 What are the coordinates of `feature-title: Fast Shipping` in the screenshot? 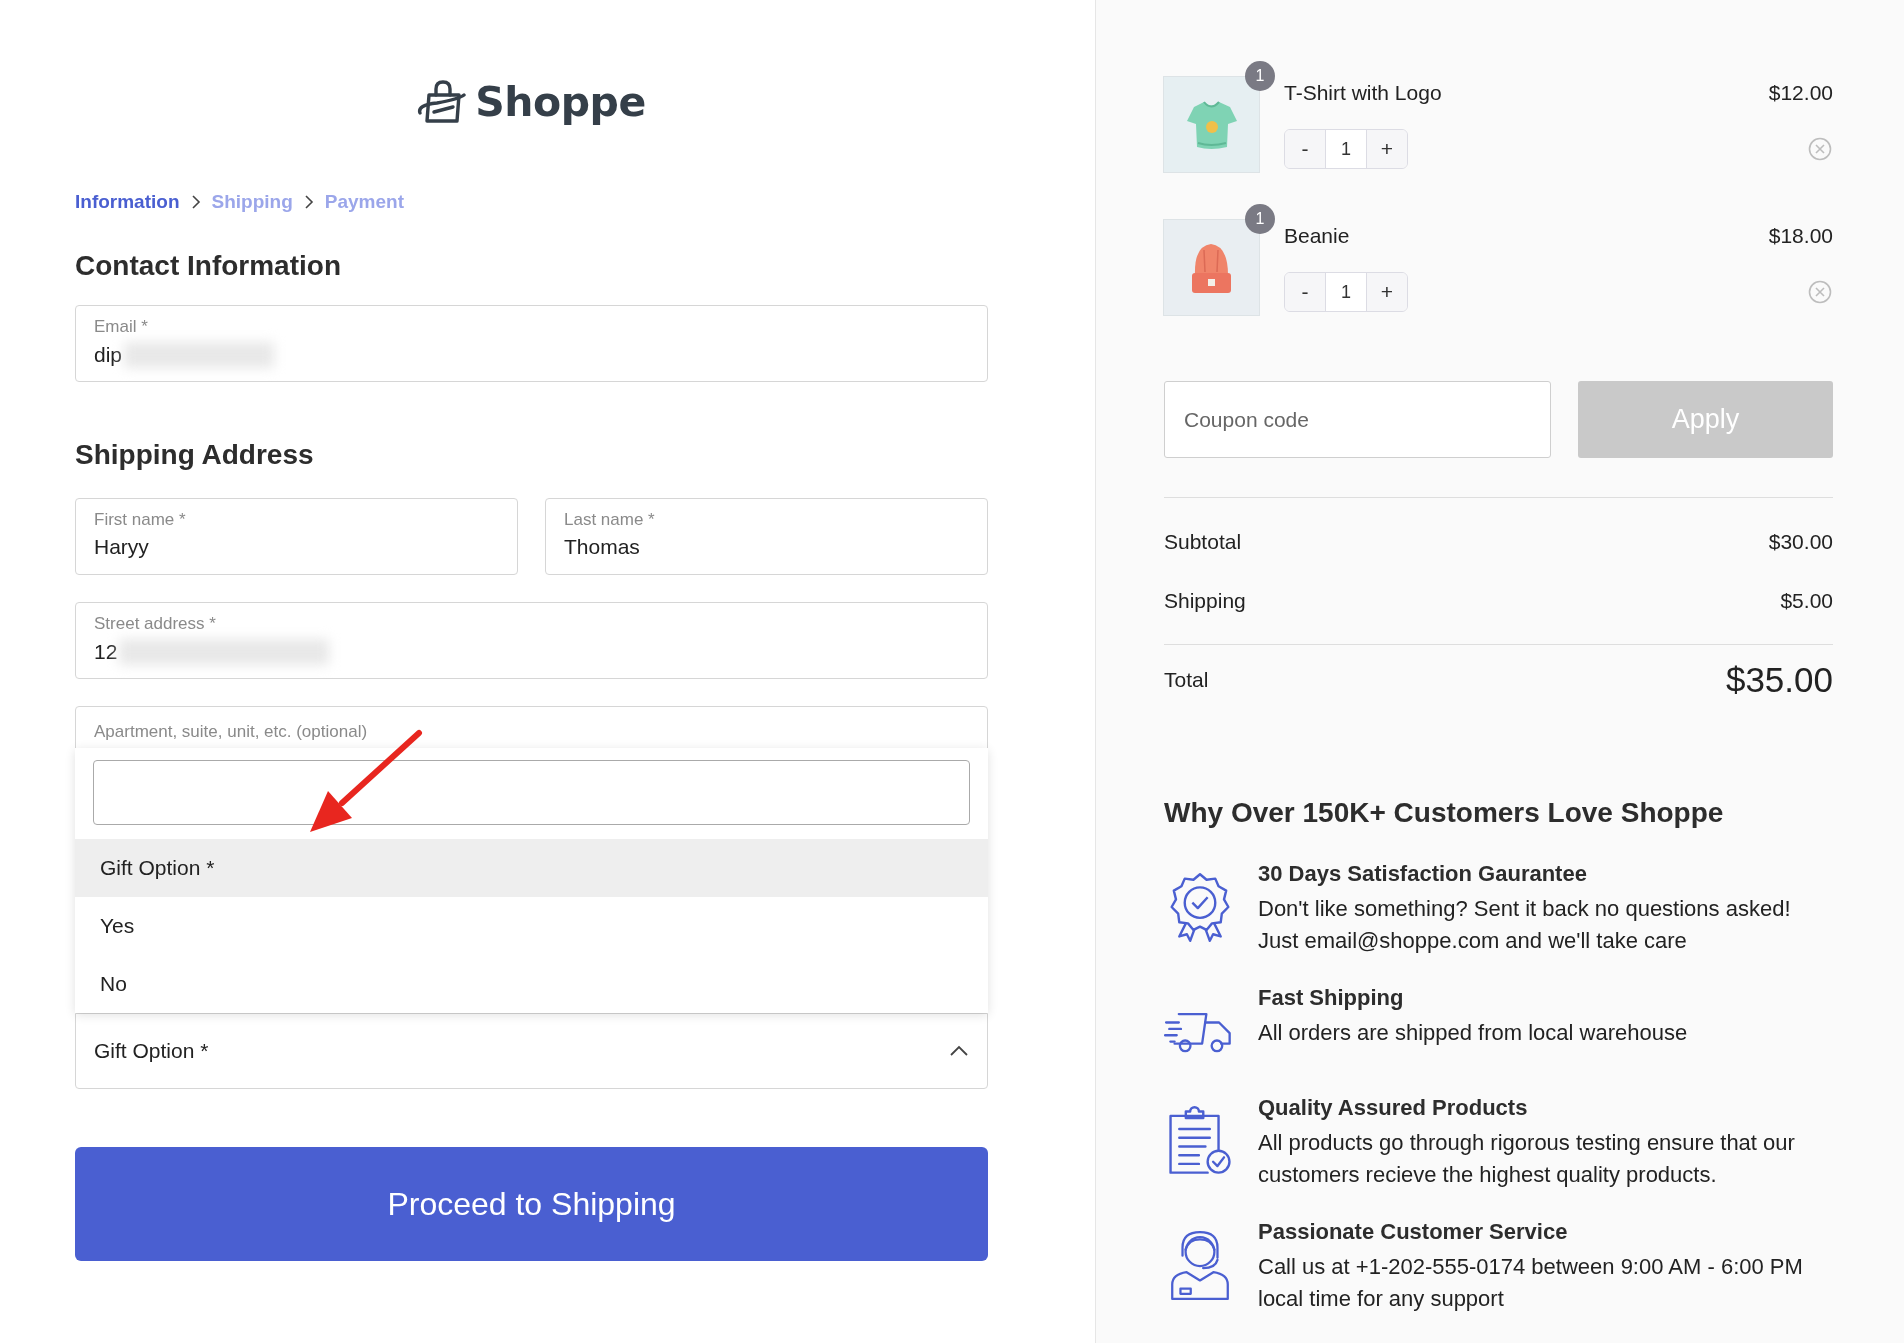 It's located at (1331, 998).